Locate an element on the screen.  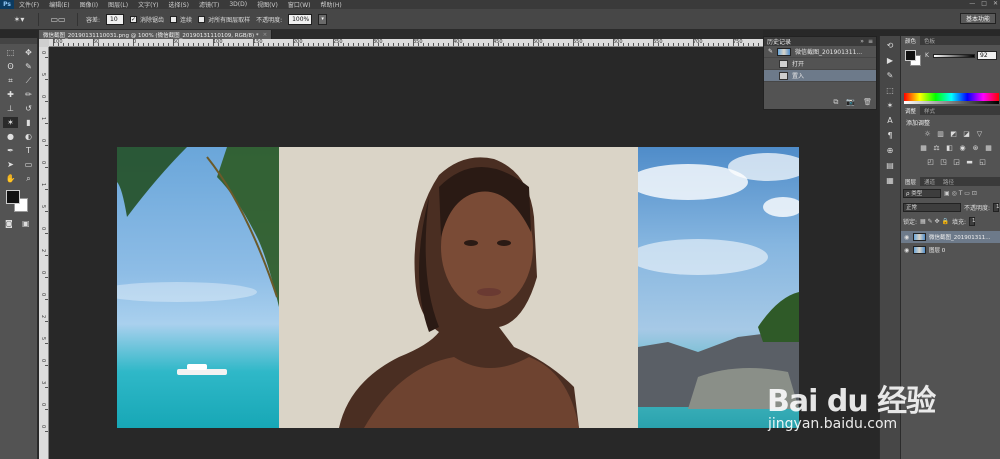
exposure-icon: ◪ is located at coordinates (966, 134).